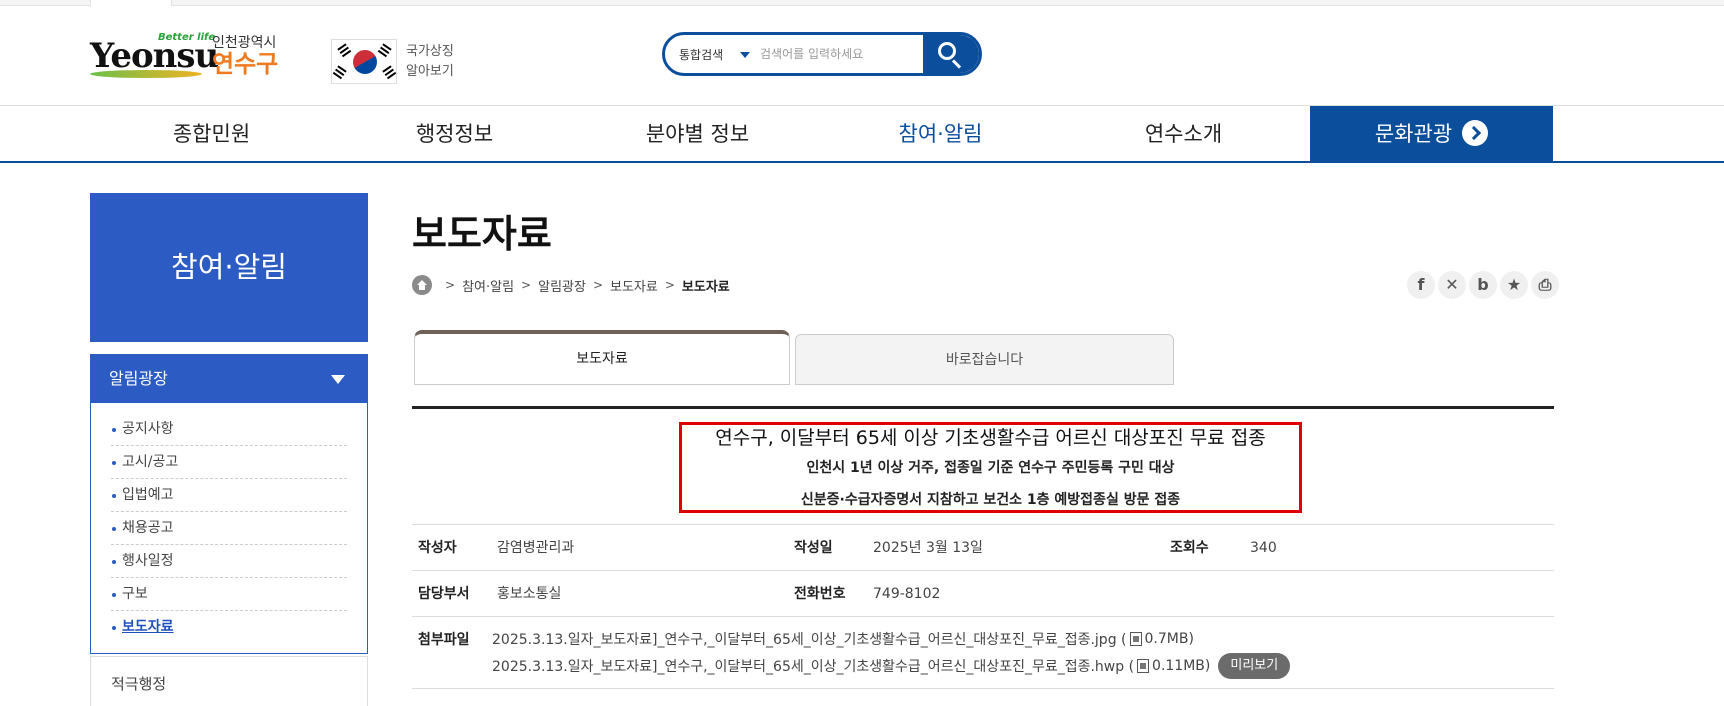 This screenshot has height=706, width=1724. Describe the element at coordinates (1475, 133) in the screenshot. I see `chevron-right-icon` at that location.